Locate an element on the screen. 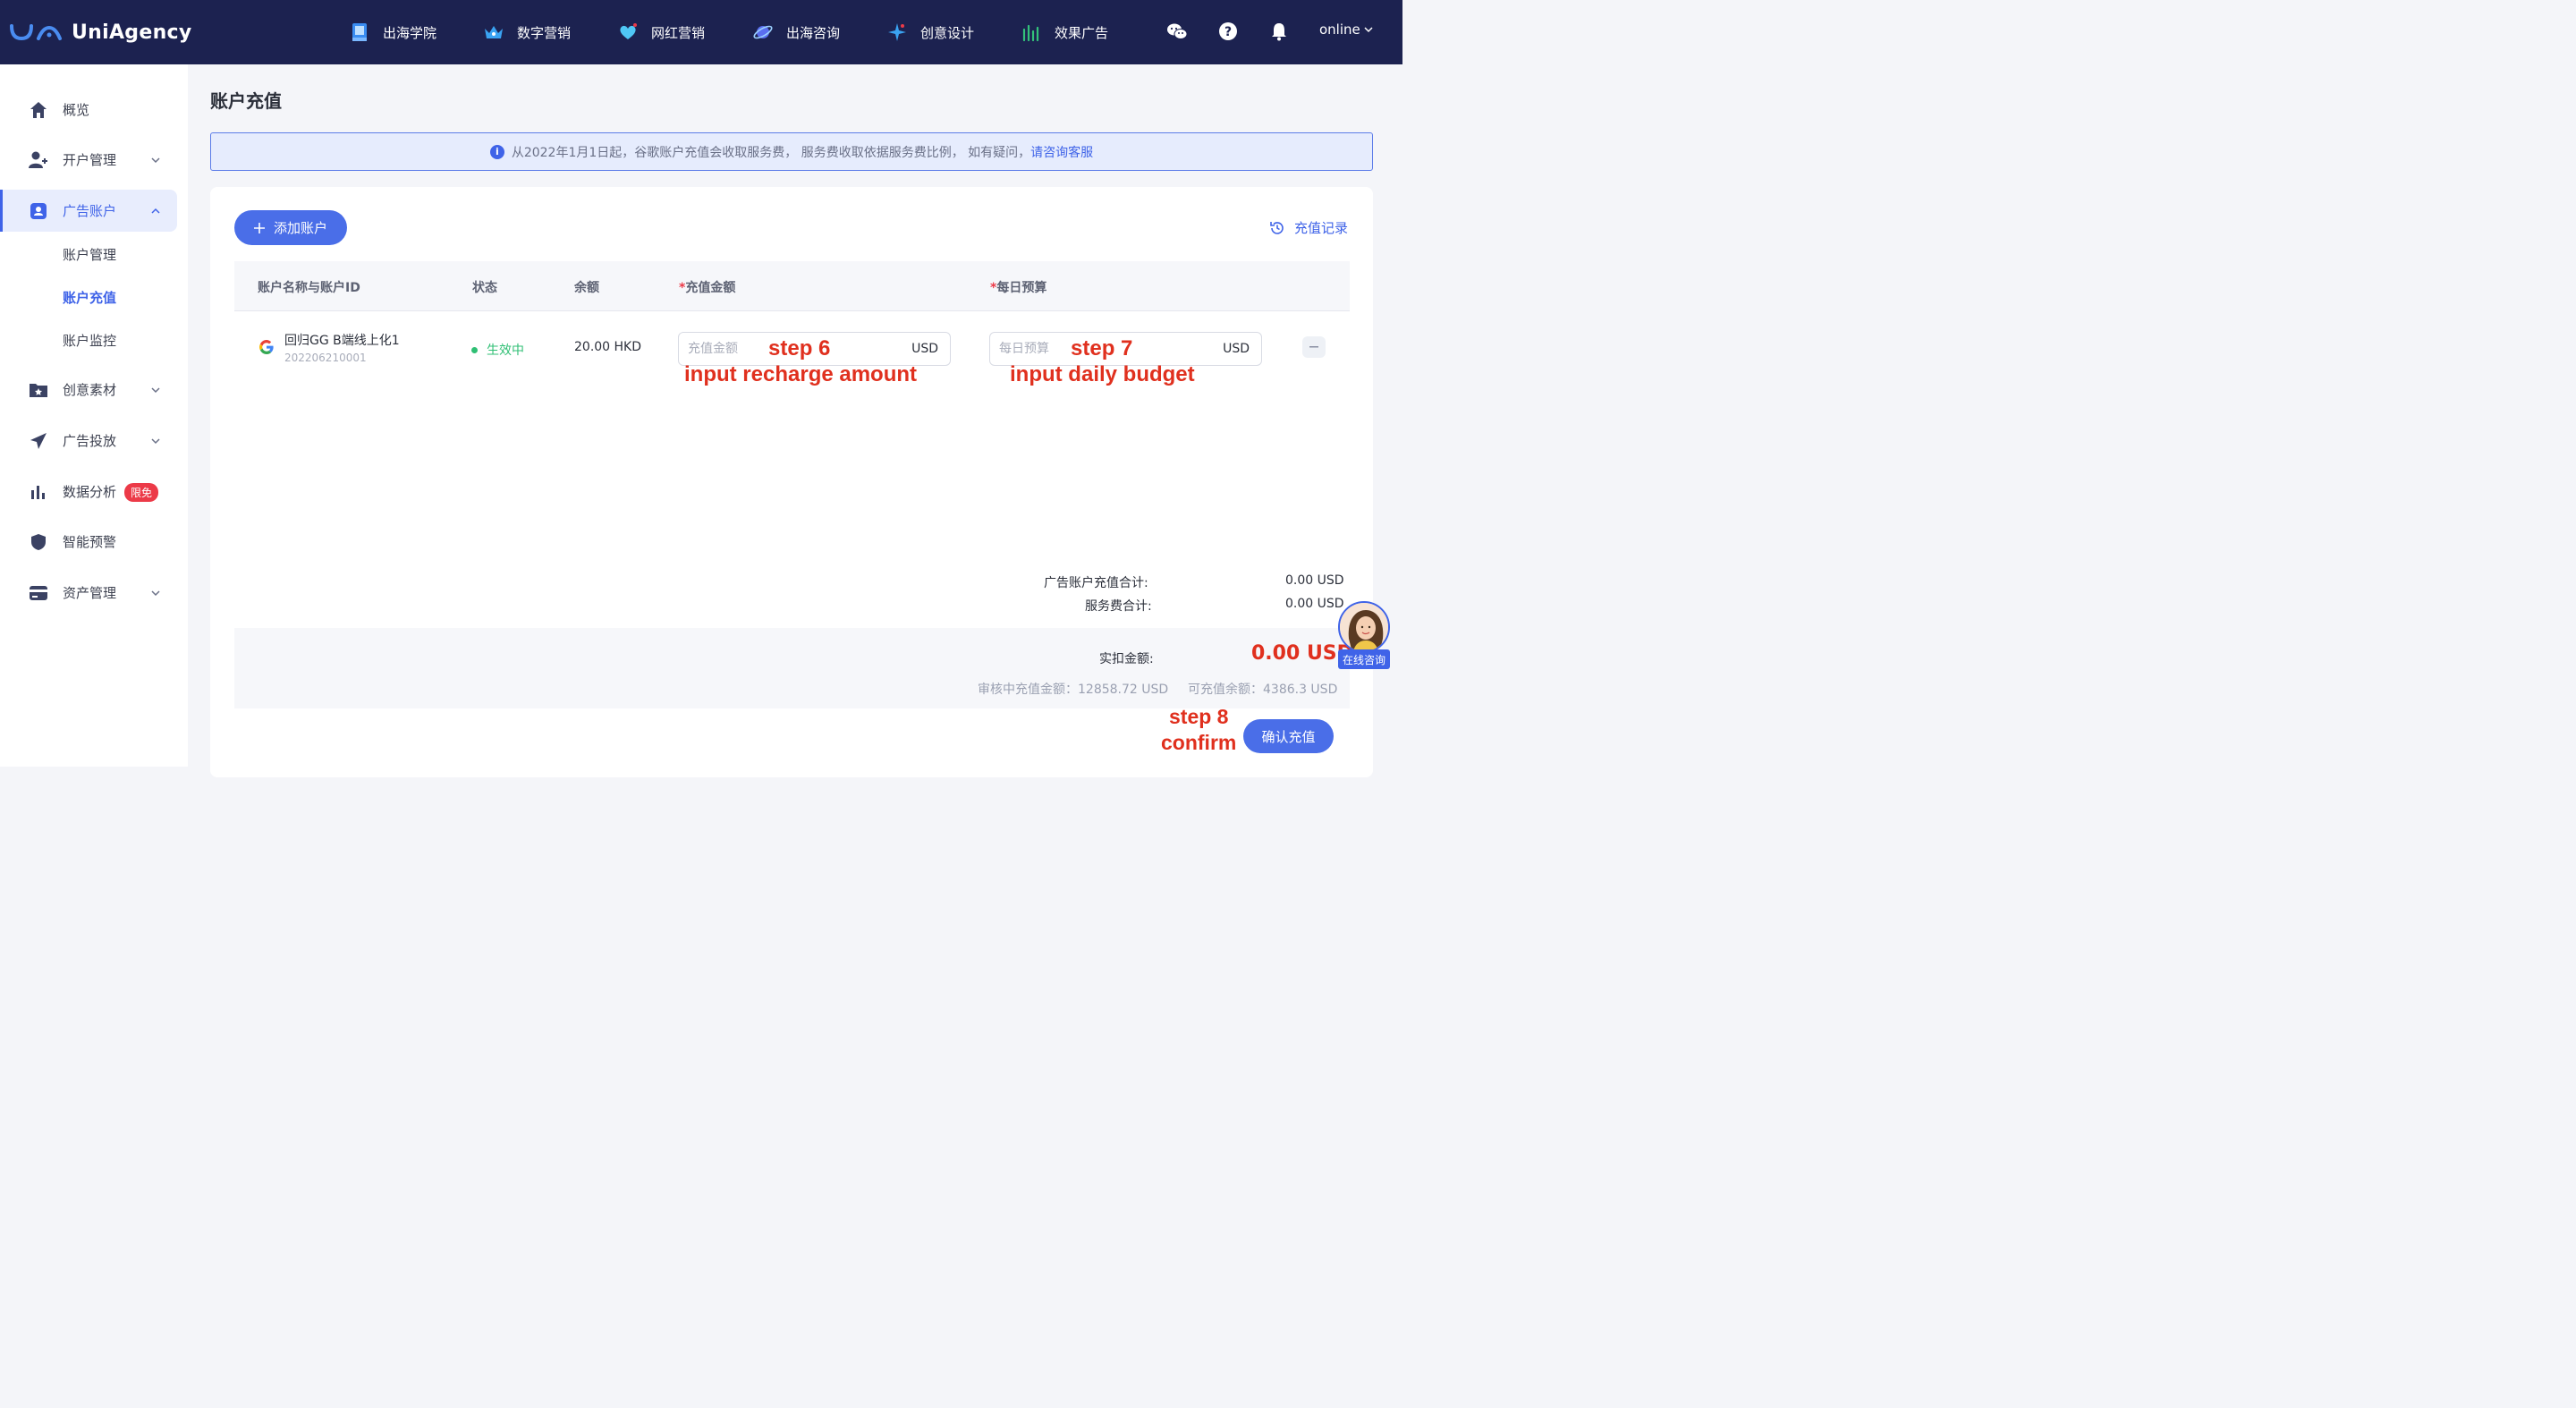 Image resolution: width=2576 pixels, height=1408 pixels. chart-icon is located at coordinates (1031, 32).